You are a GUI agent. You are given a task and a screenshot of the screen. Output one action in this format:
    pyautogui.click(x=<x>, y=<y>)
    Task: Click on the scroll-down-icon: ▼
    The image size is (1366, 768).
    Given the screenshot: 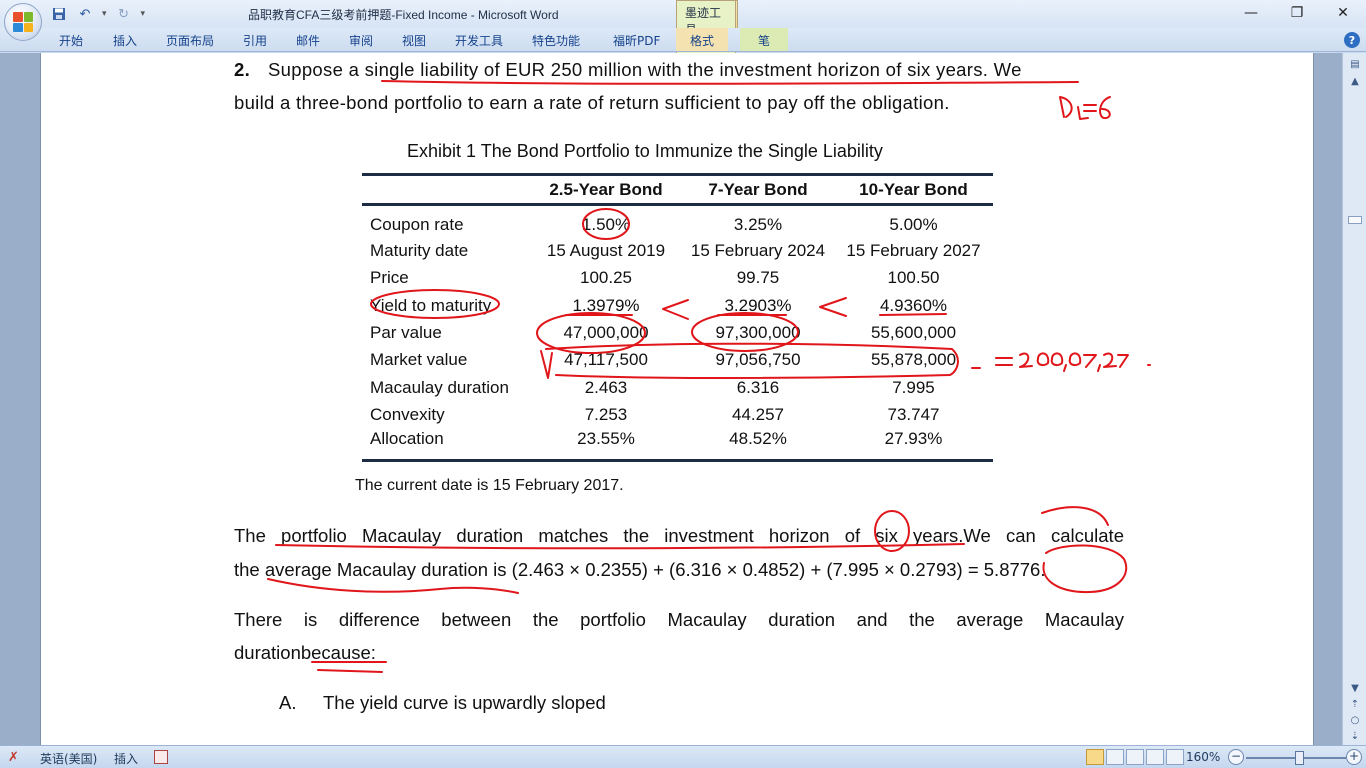 What is the action you would take?
    pyautogui.click(x=1355, y=688)
    